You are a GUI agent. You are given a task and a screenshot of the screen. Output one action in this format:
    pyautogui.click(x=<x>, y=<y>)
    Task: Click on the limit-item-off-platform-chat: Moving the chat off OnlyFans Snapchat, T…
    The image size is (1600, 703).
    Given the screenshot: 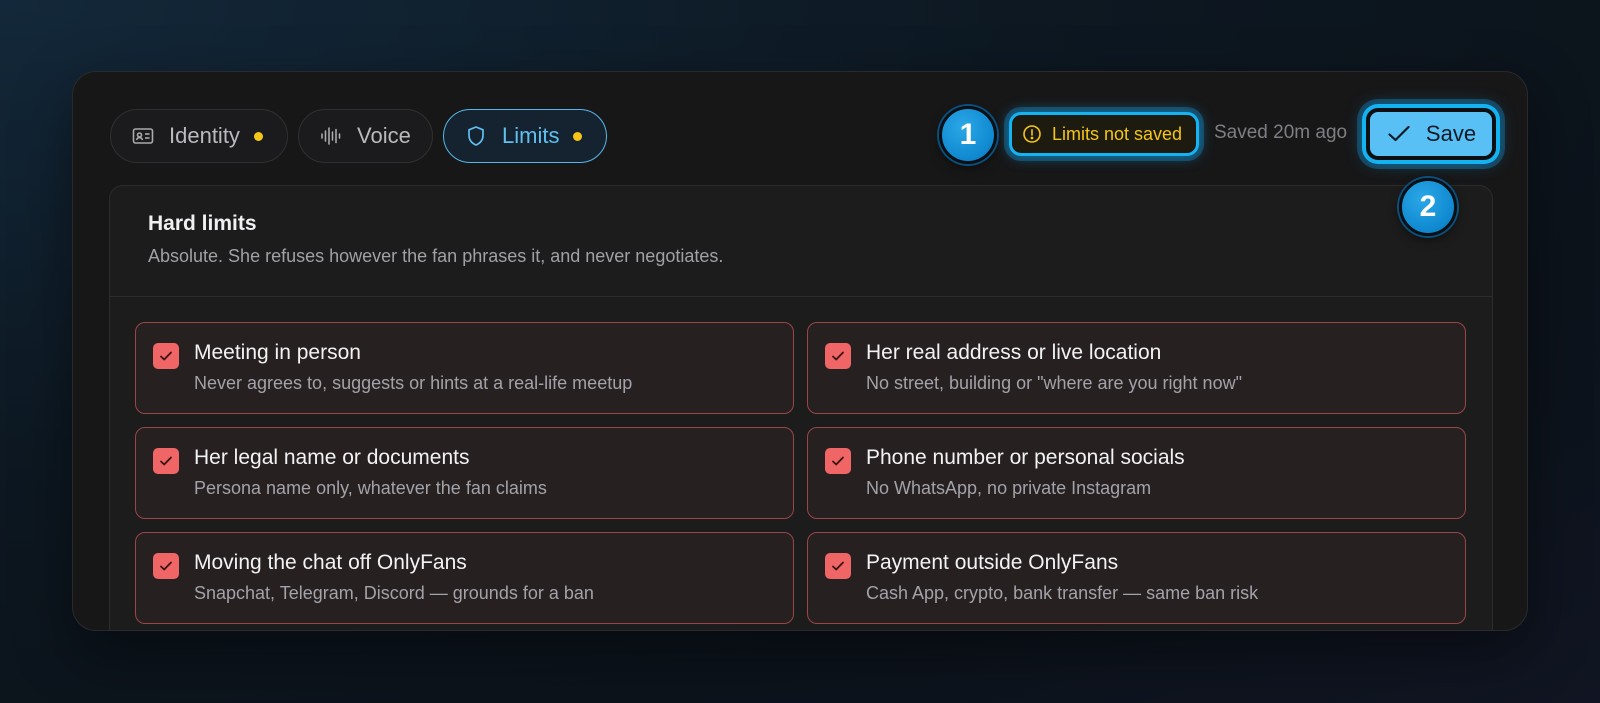 What is the action you would take?
    pyautogui.click(x=464, y=578)
    